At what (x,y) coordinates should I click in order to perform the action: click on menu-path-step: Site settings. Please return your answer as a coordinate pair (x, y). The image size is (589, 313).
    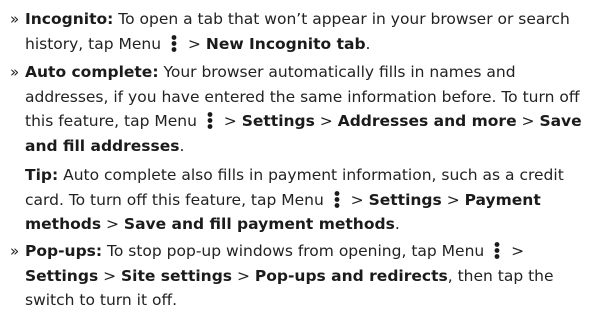
    Looking at the image, I should click on (177, 275).